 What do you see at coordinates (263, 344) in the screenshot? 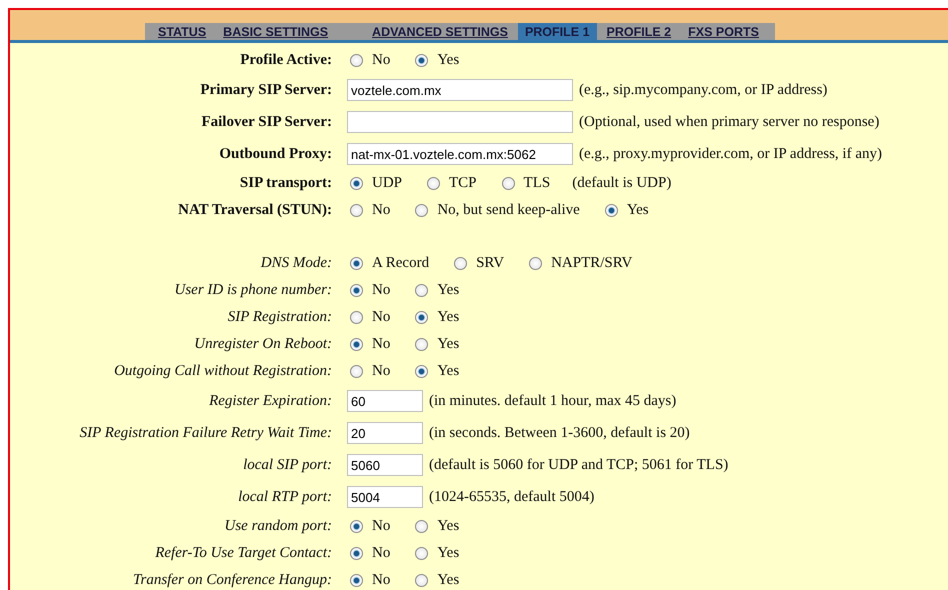
I see `field-label: Unregister On Reboot:` at bounding box center [263, 344].